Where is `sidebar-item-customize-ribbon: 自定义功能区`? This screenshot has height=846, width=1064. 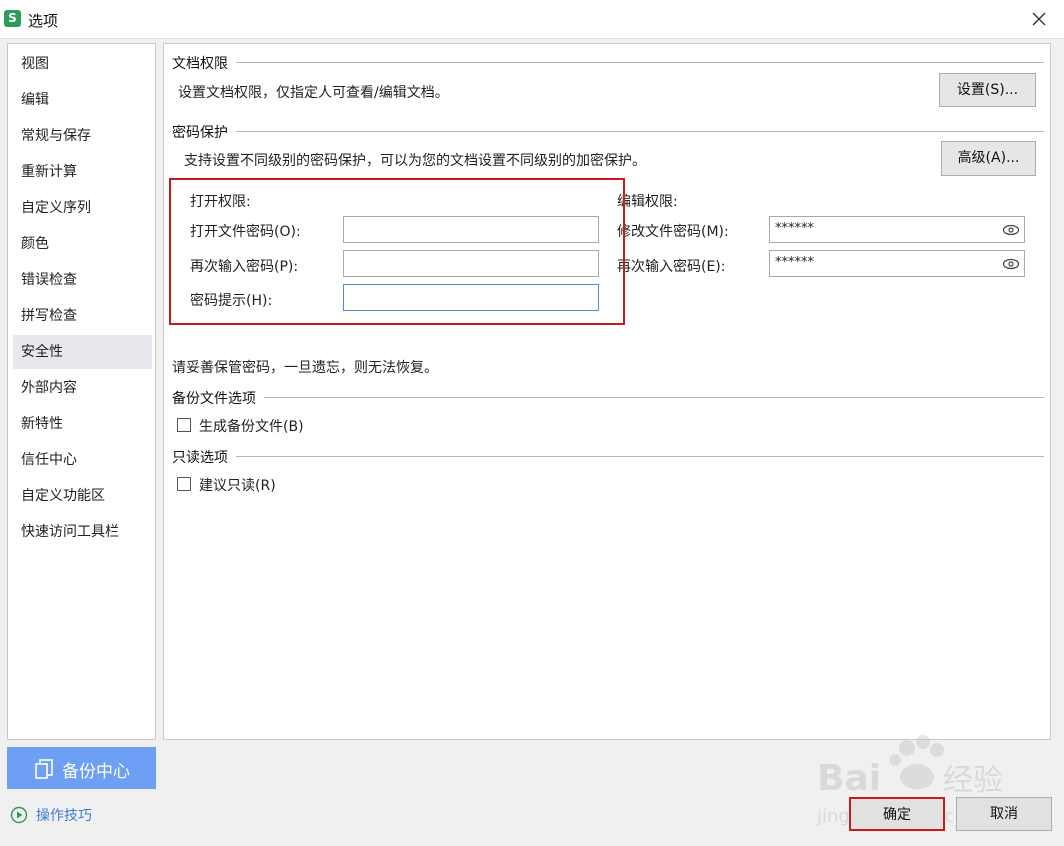
sidebar-item-customize-ribbon: 自定义功能区 is located at coordinates (81, 496).